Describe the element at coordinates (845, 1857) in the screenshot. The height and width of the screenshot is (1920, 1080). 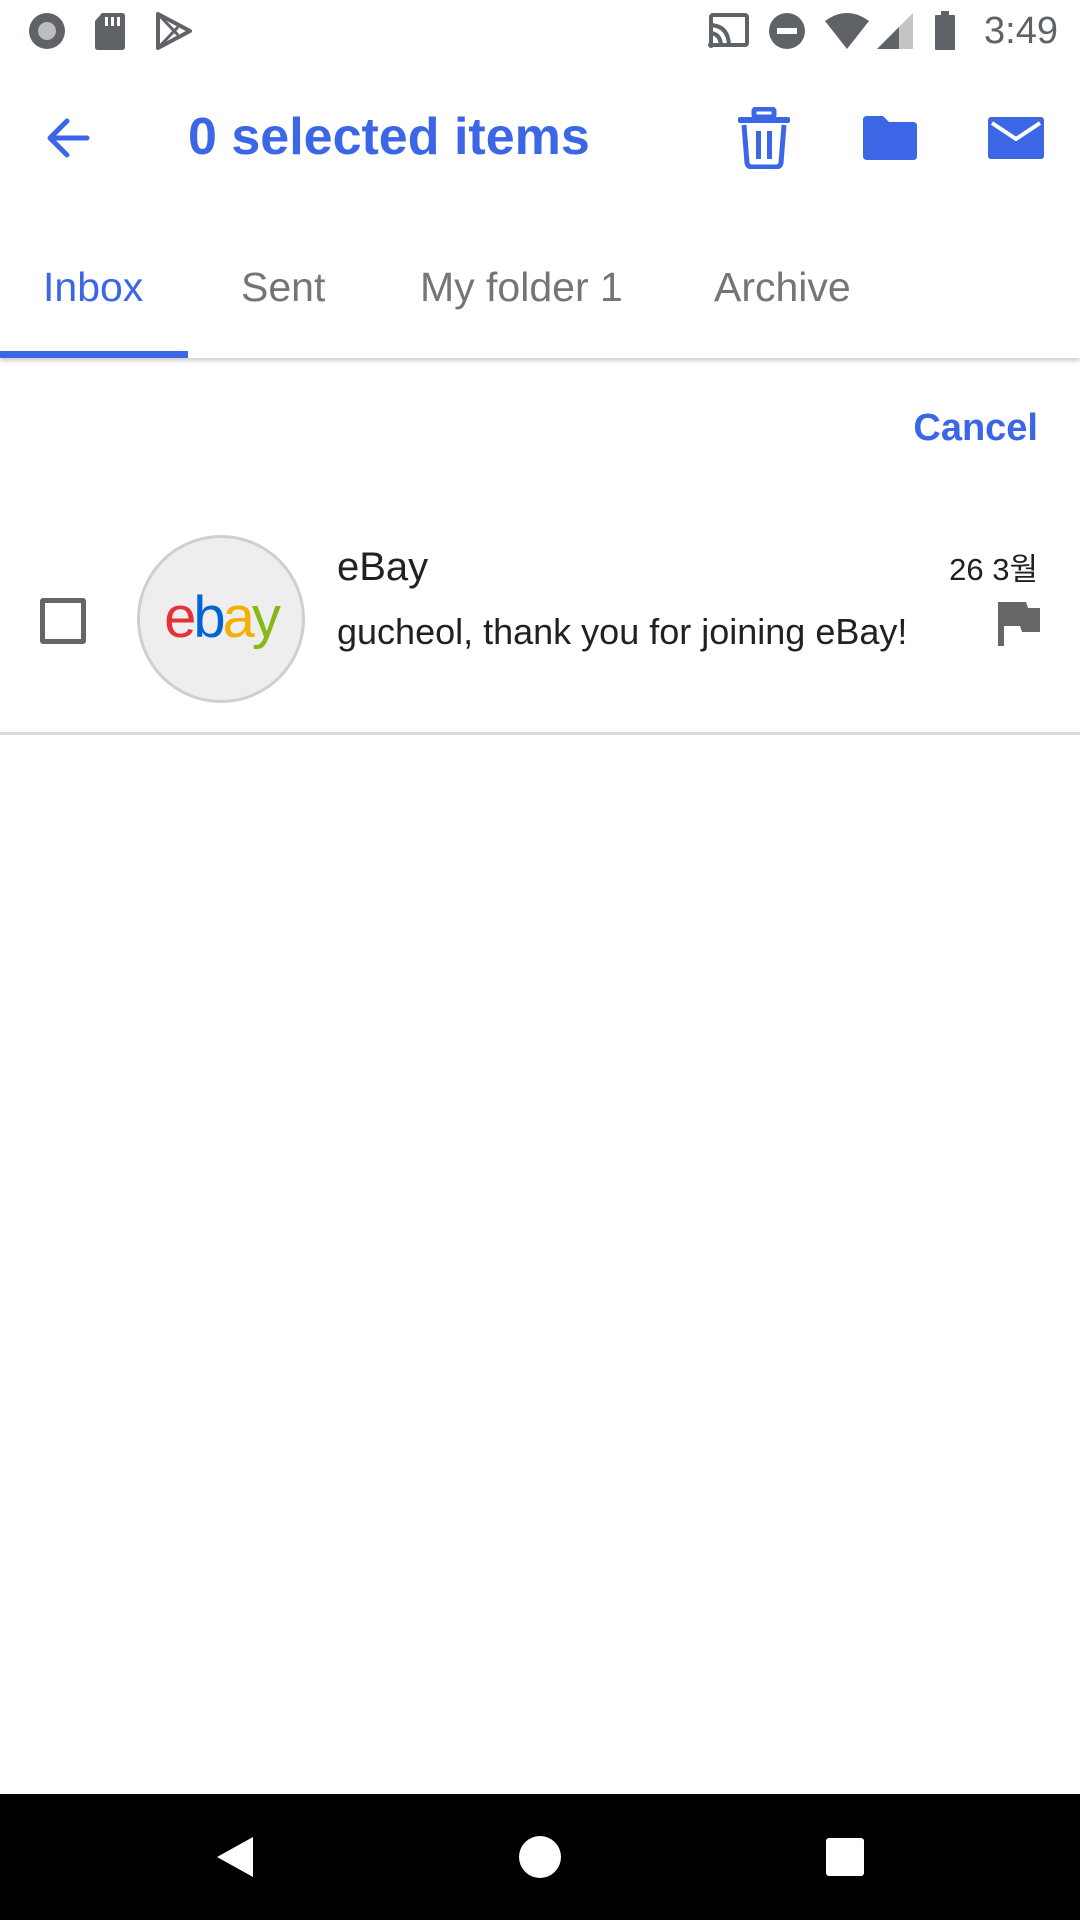
I see `nav-recents-icon` at that location.